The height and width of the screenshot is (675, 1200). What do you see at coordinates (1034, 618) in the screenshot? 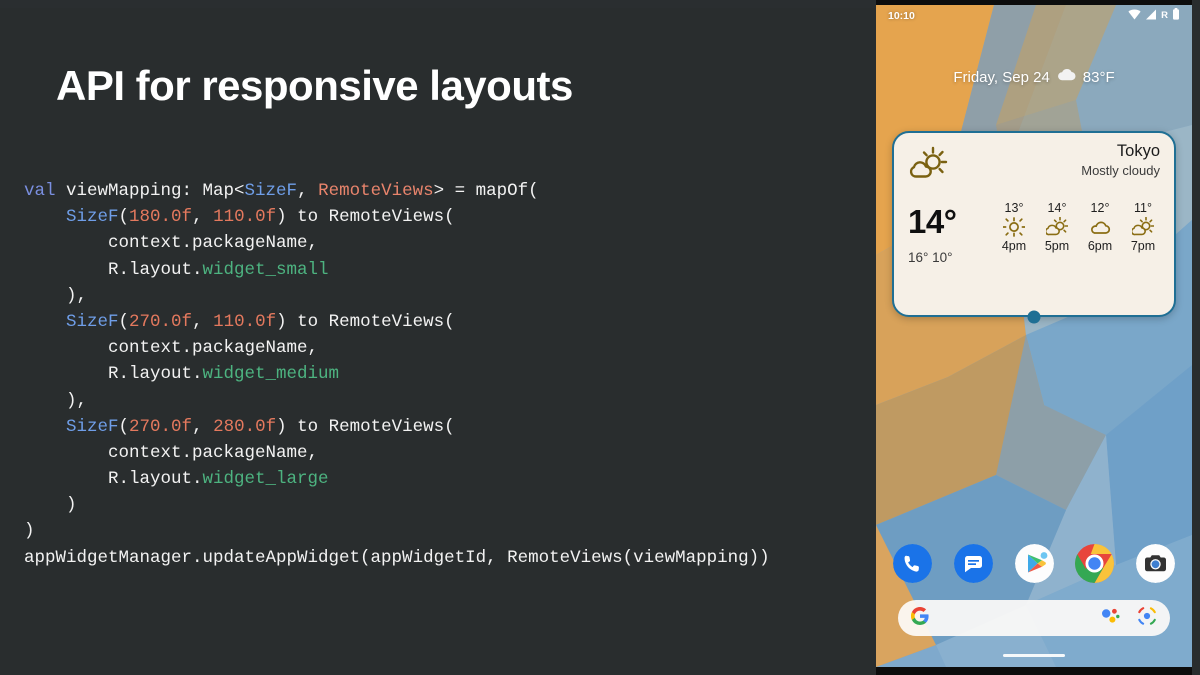
I see `google-search-bar` at bounding box center [1034, 618].